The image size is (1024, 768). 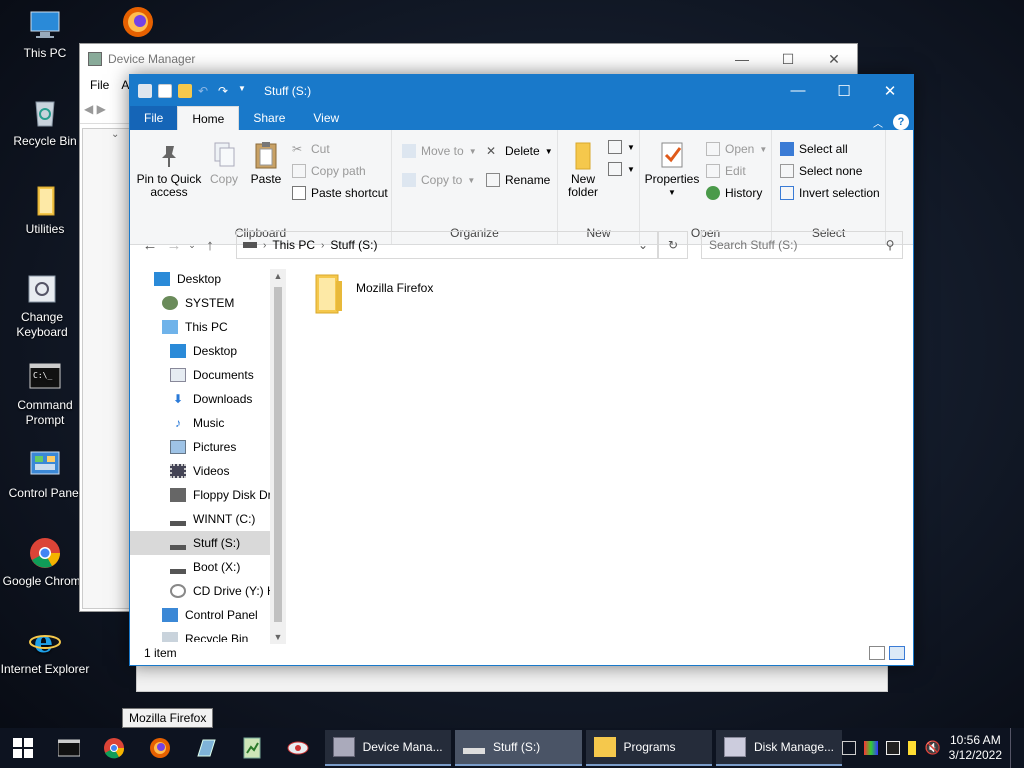 I want to click on desktop-icon-command-prompt: C:\_ Command Prompt, so click(x=45, y=394).